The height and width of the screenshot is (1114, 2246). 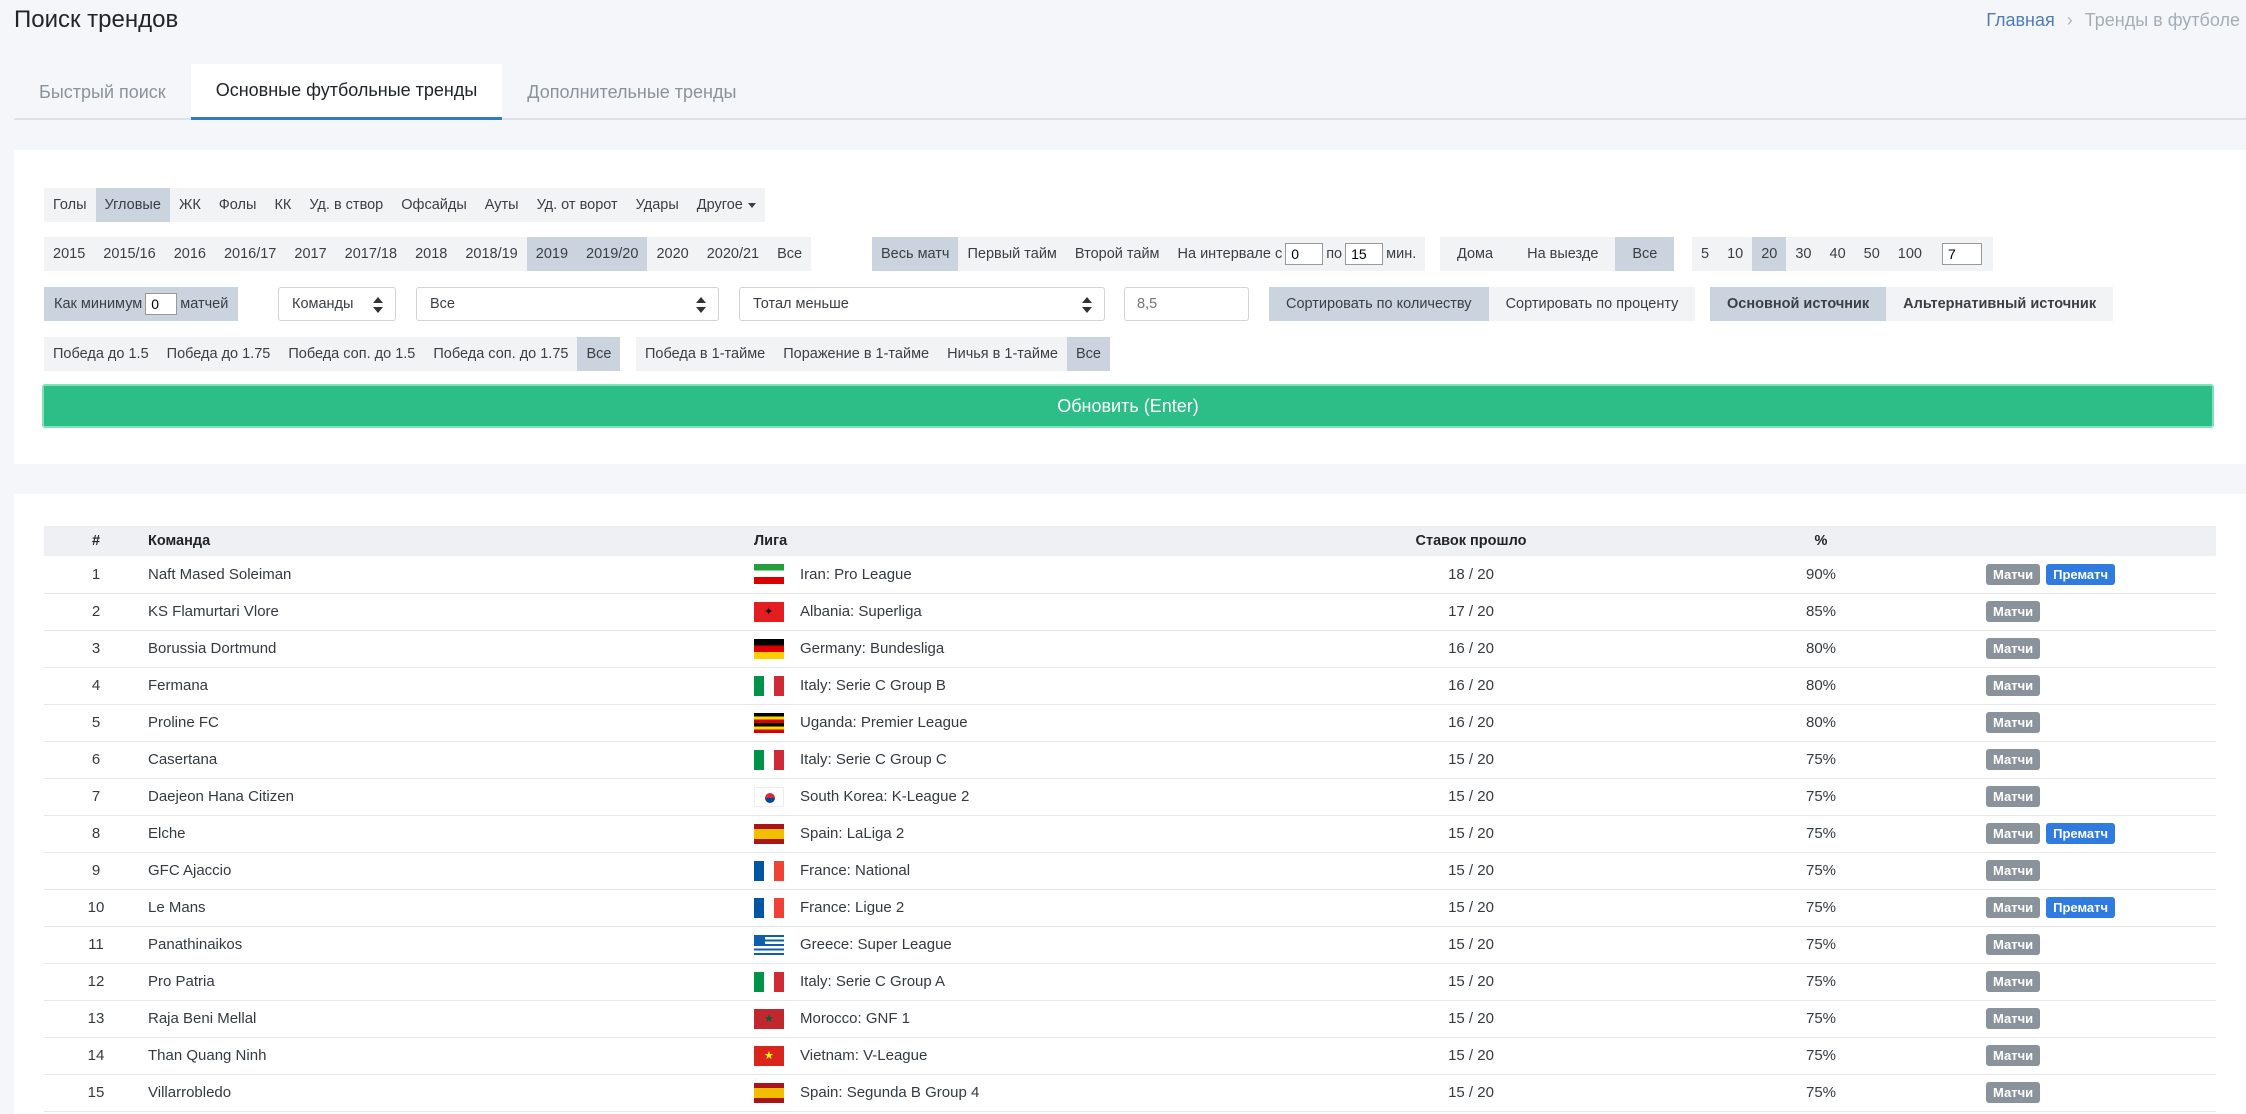 I want to click on season-all-button: Все, so click(x=789, y=254).